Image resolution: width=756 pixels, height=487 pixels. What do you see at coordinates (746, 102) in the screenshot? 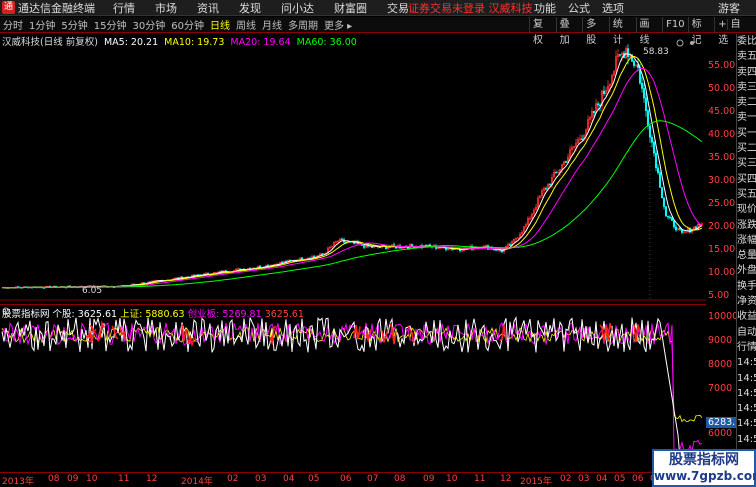
I see `side-panel-item: 卖二` at bounding box center [746, 102].